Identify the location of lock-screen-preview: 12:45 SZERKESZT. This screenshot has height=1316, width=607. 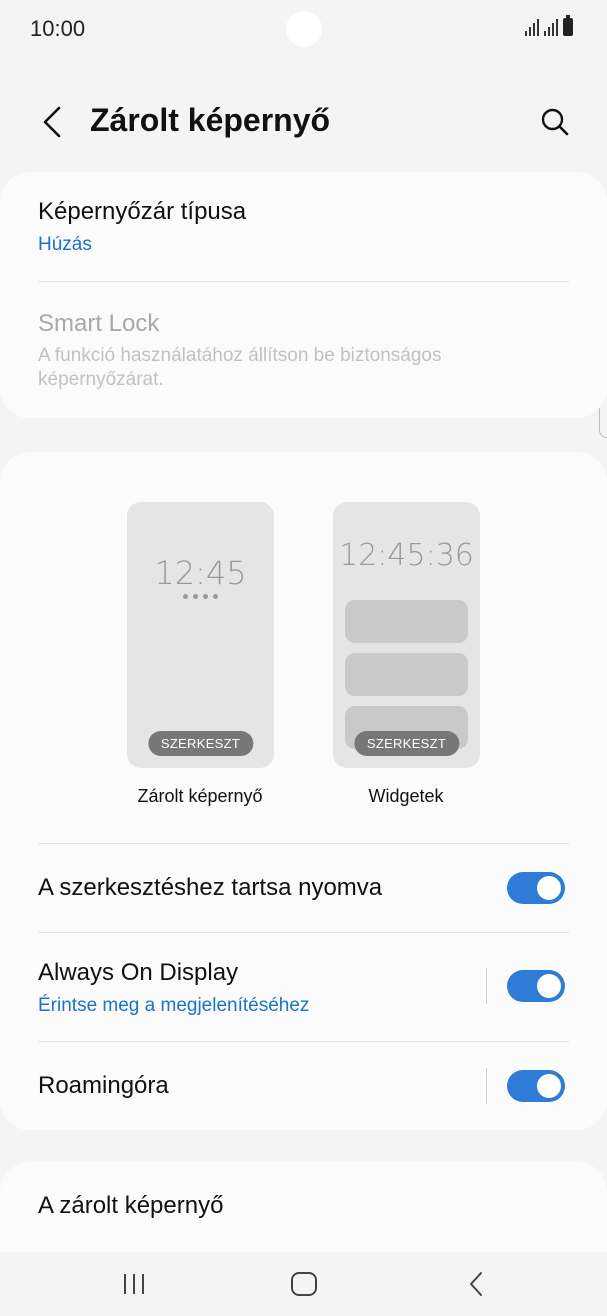
(200, 635).